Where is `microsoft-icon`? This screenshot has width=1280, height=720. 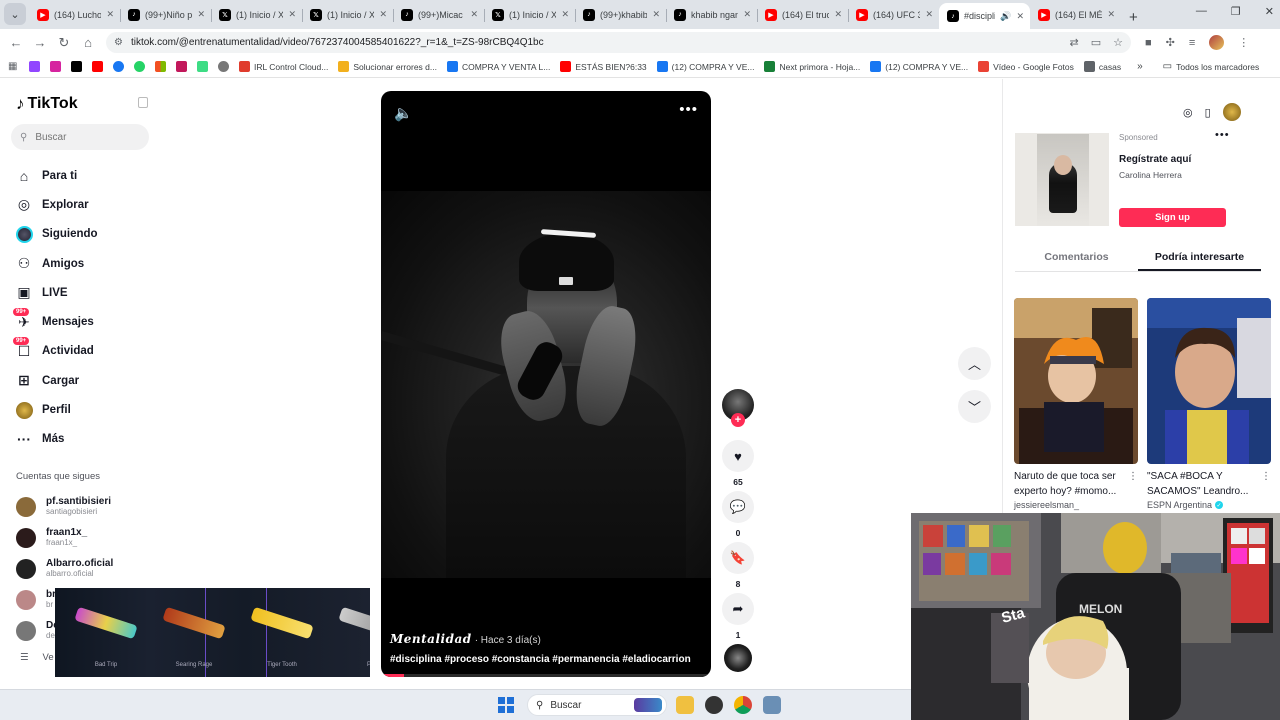
microsoft-icon is located at coordinates (160, 66).